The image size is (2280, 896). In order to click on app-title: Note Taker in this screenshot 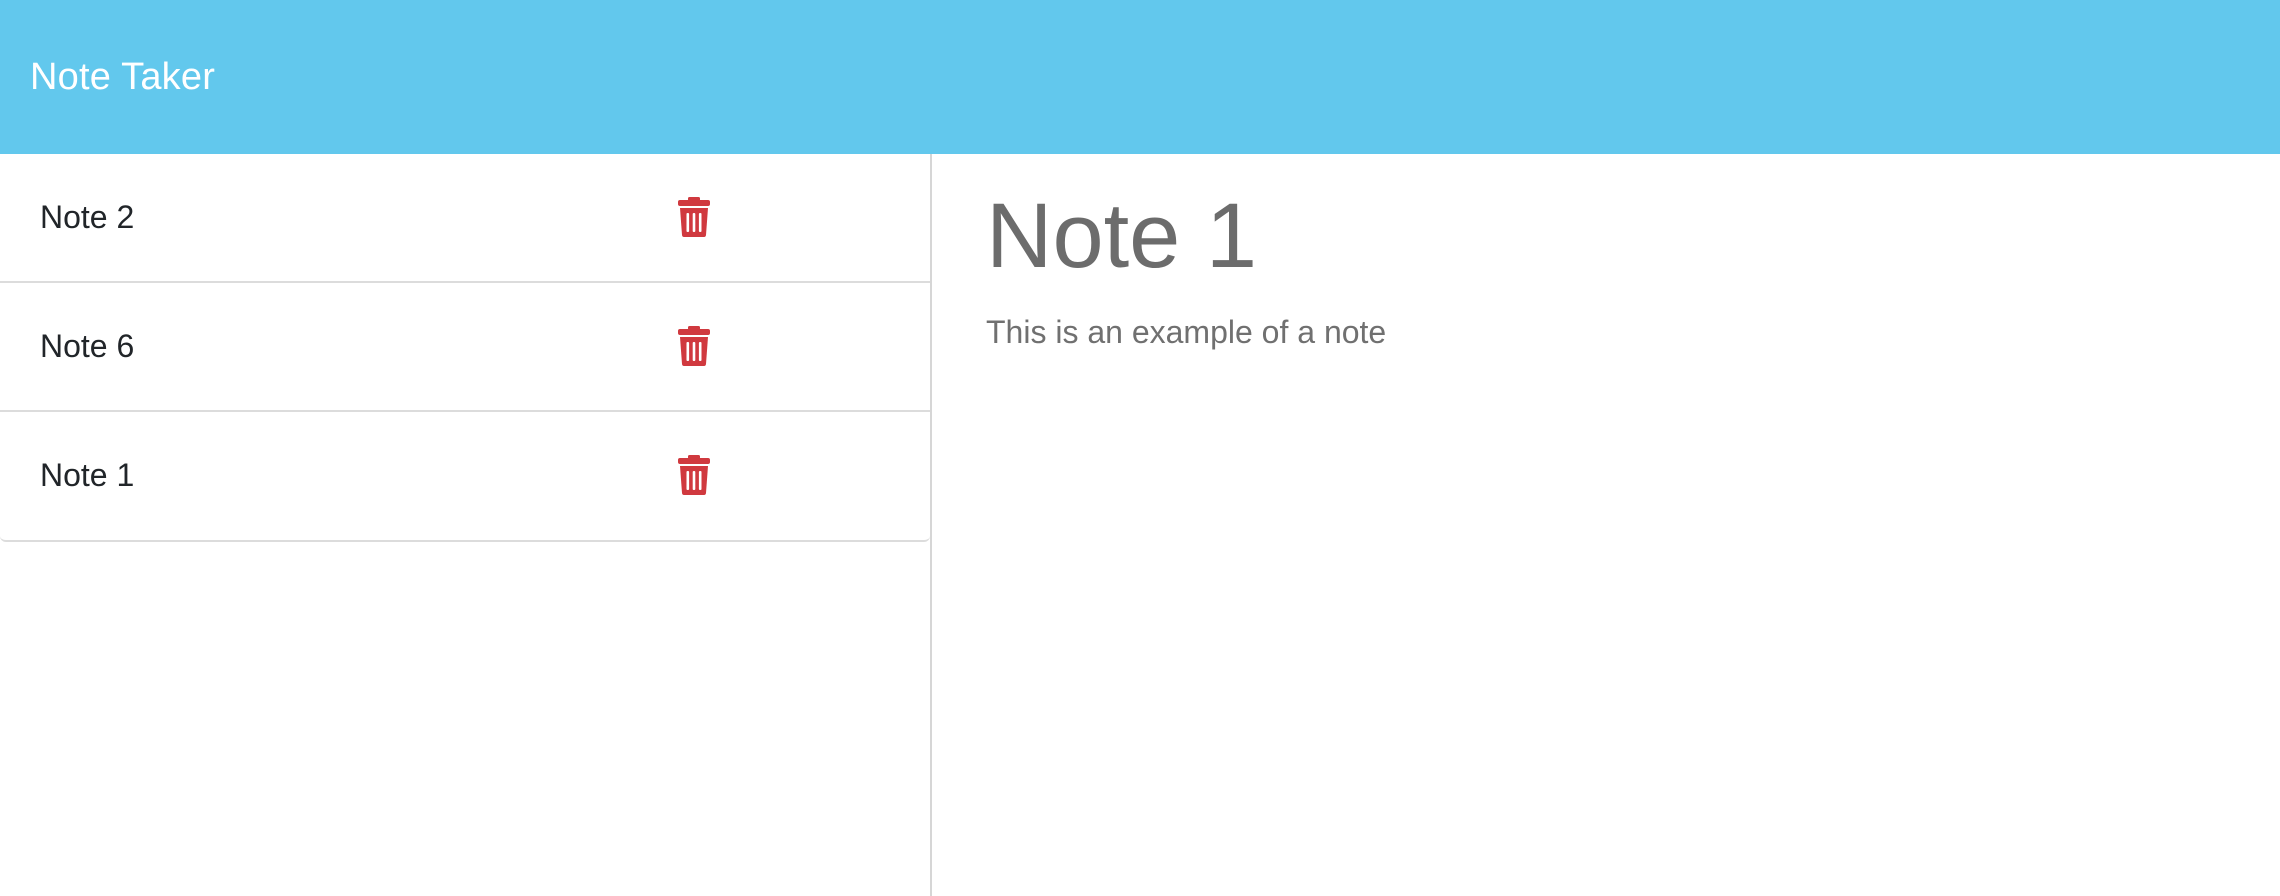, I will do `click(122, 77)`.